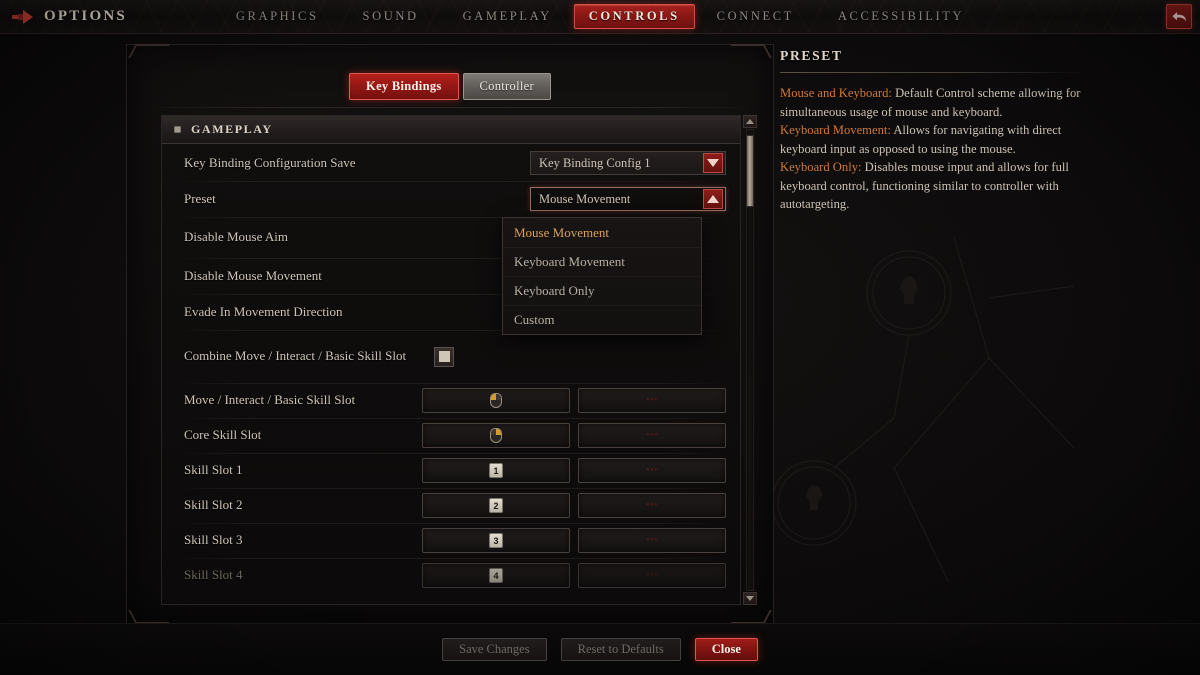  I want to click on keycap-icon: 3, so click(496, 540).